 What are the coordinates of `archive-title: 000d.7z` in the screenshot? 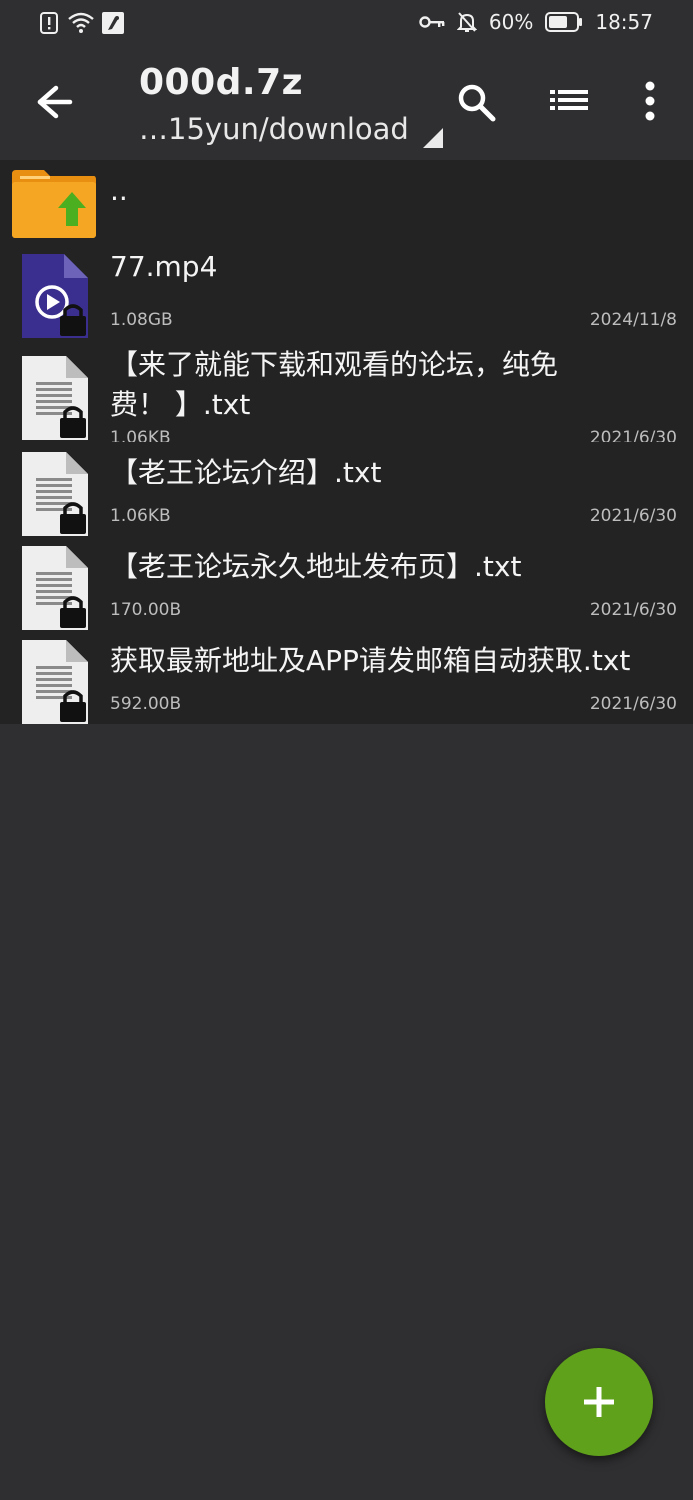 It's located at (221, 82).